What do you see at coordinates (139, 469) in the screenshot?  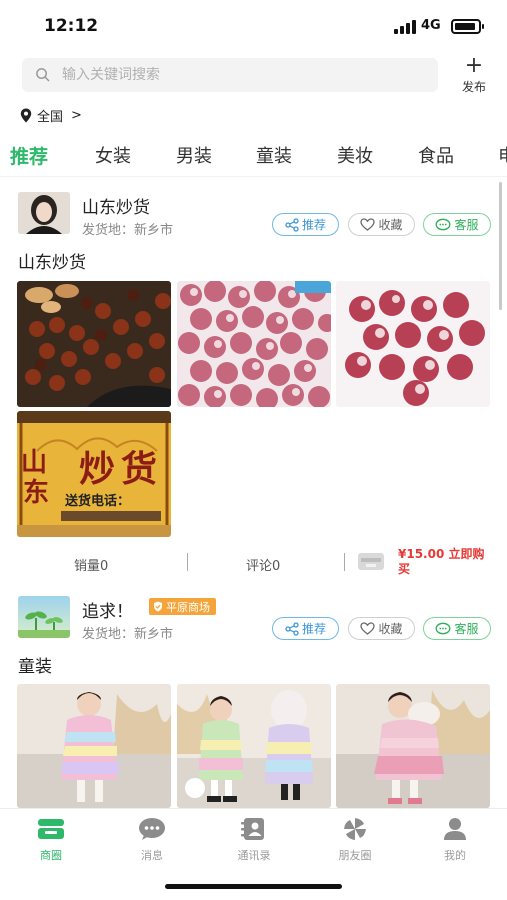 I see `svg-text: 货` at bounding box center [139, 469].